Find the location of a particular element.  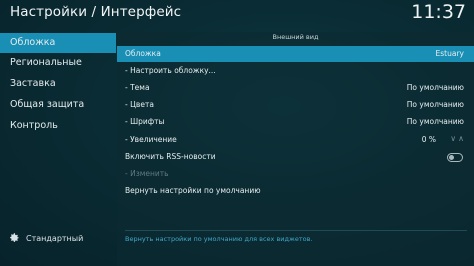

setting-rss-edit: - Изменить is located at coordinates (295, 174).